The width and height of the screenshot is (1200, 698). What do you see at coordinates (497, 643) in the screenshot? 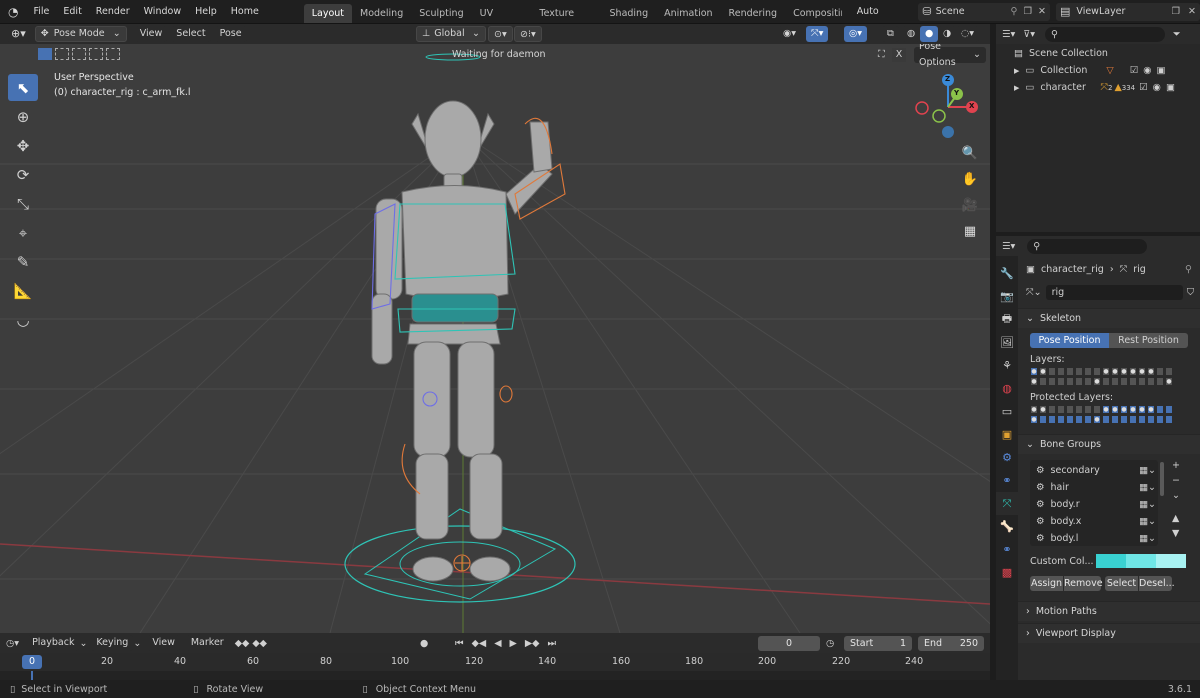
I see `play-reverse-icon: ◀` at bounding box center [497, 643].